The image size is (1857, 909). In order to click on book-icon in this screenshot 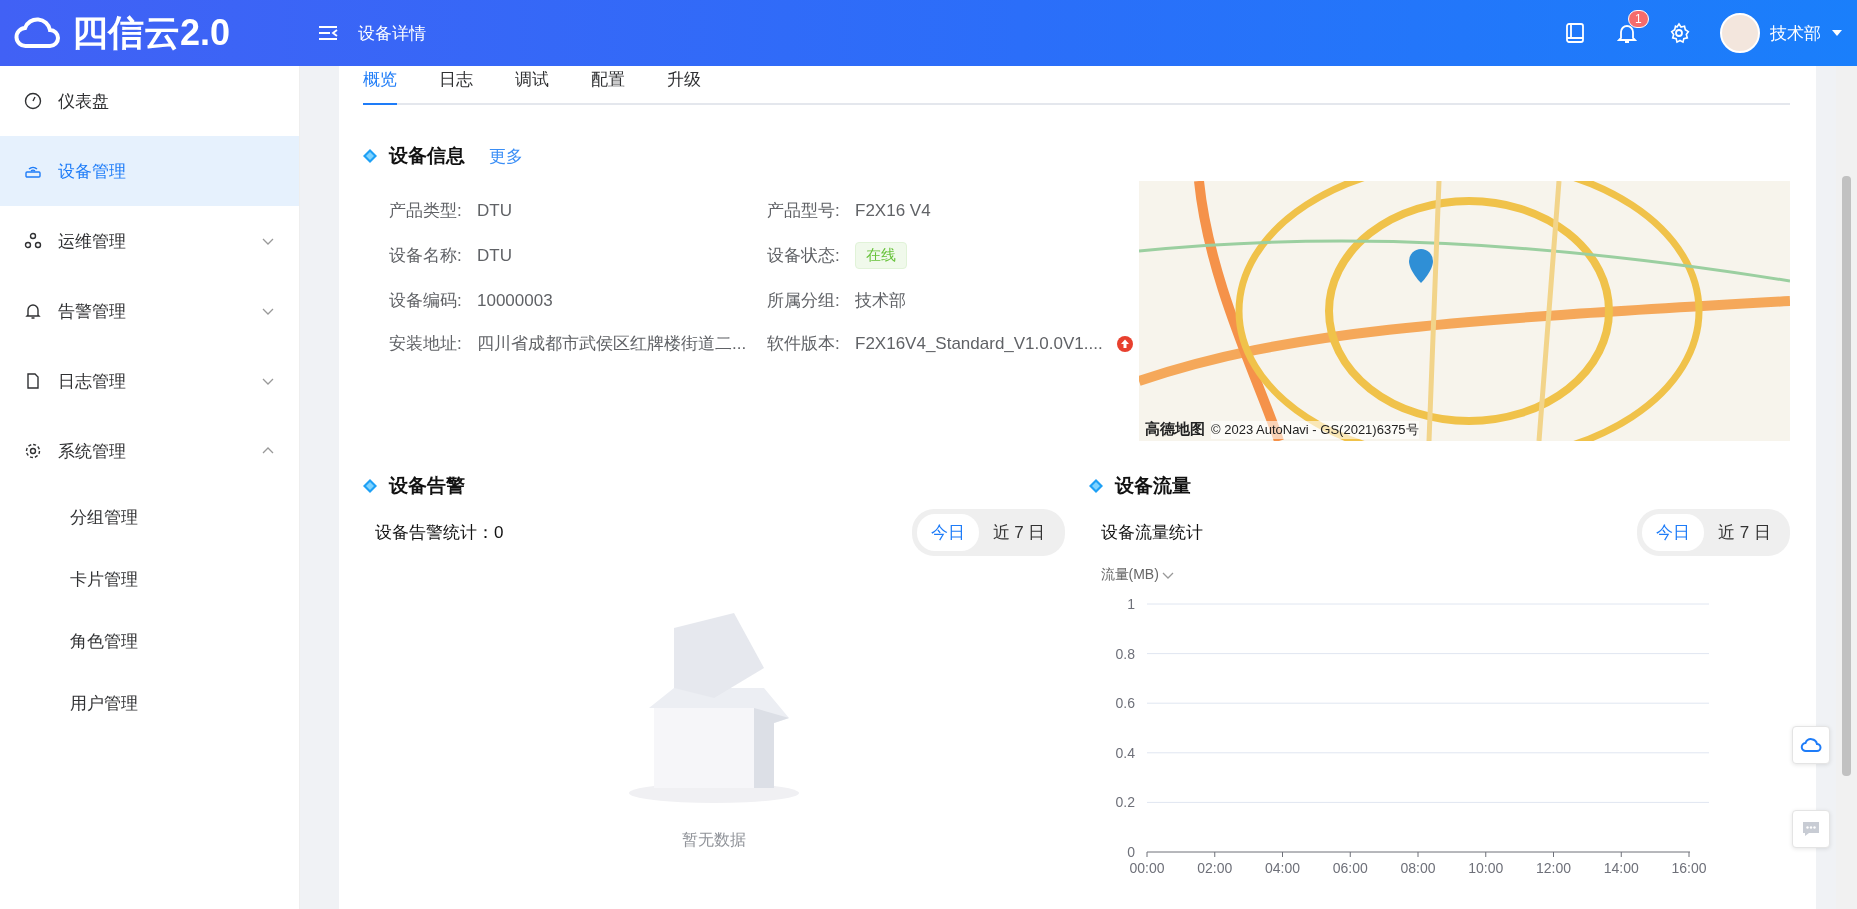, I will do `click(1575, 33)`.